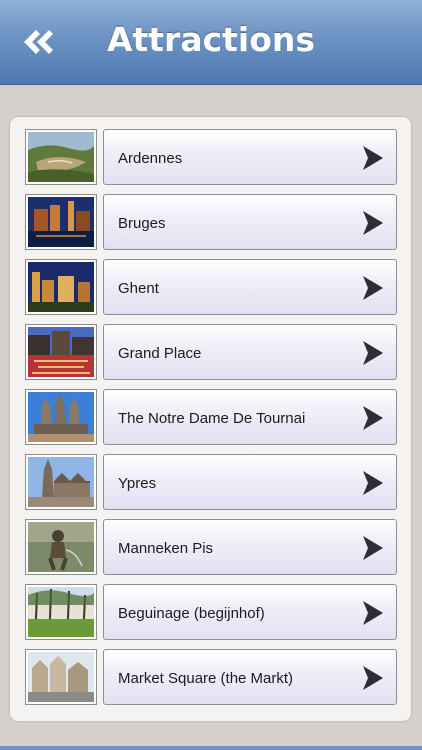  What do you see at coordinates (61, 612) in the screenshot?
I see `beguinage-thumbnail` at bounding box center [61, 612].